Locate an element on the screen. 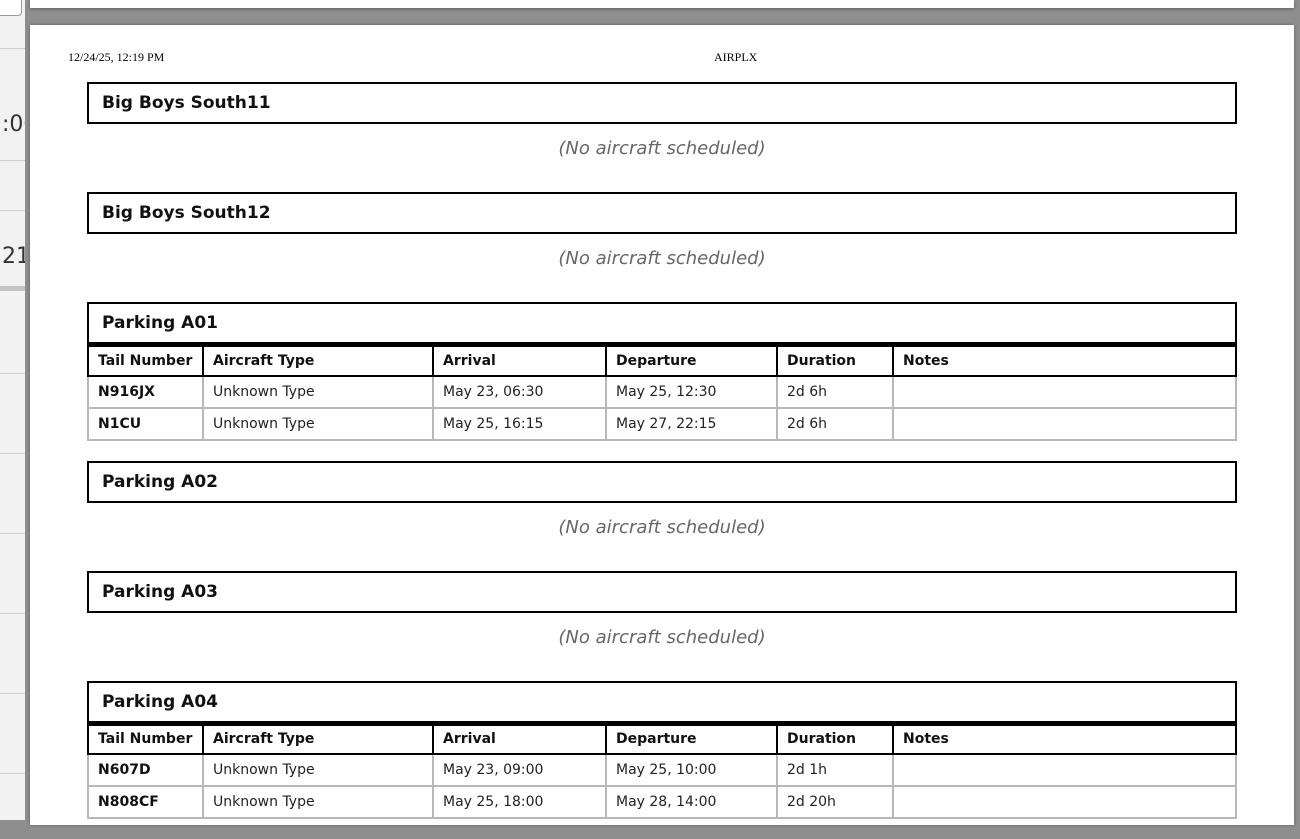 The height and width of the screenshot is (839, 1300). section-title: Big Boys South12 is located at coordinates (662, 213).